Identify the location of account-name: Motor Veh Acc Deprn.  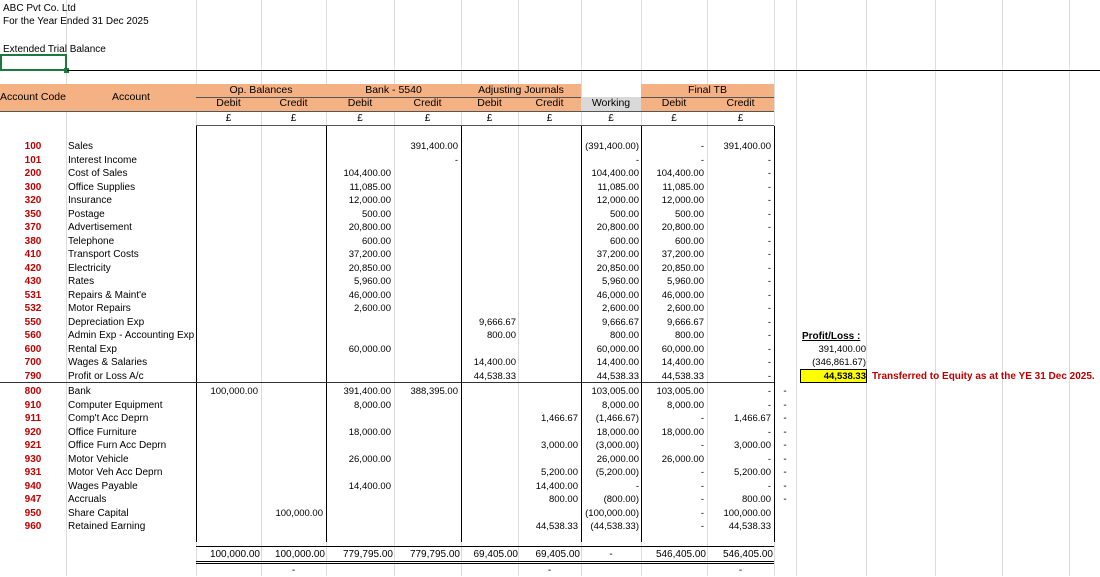
(115, 472).